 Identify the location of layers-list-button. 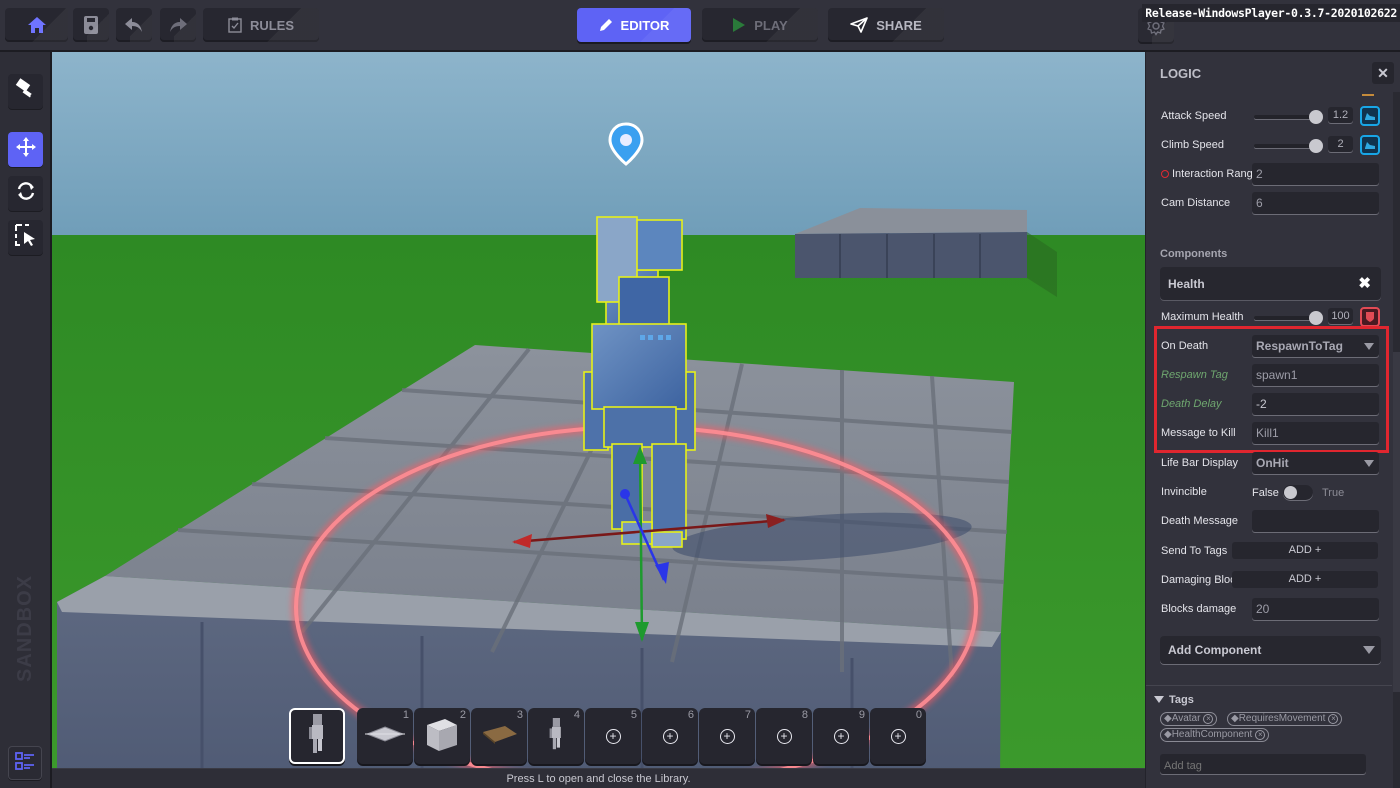
(25, 763).